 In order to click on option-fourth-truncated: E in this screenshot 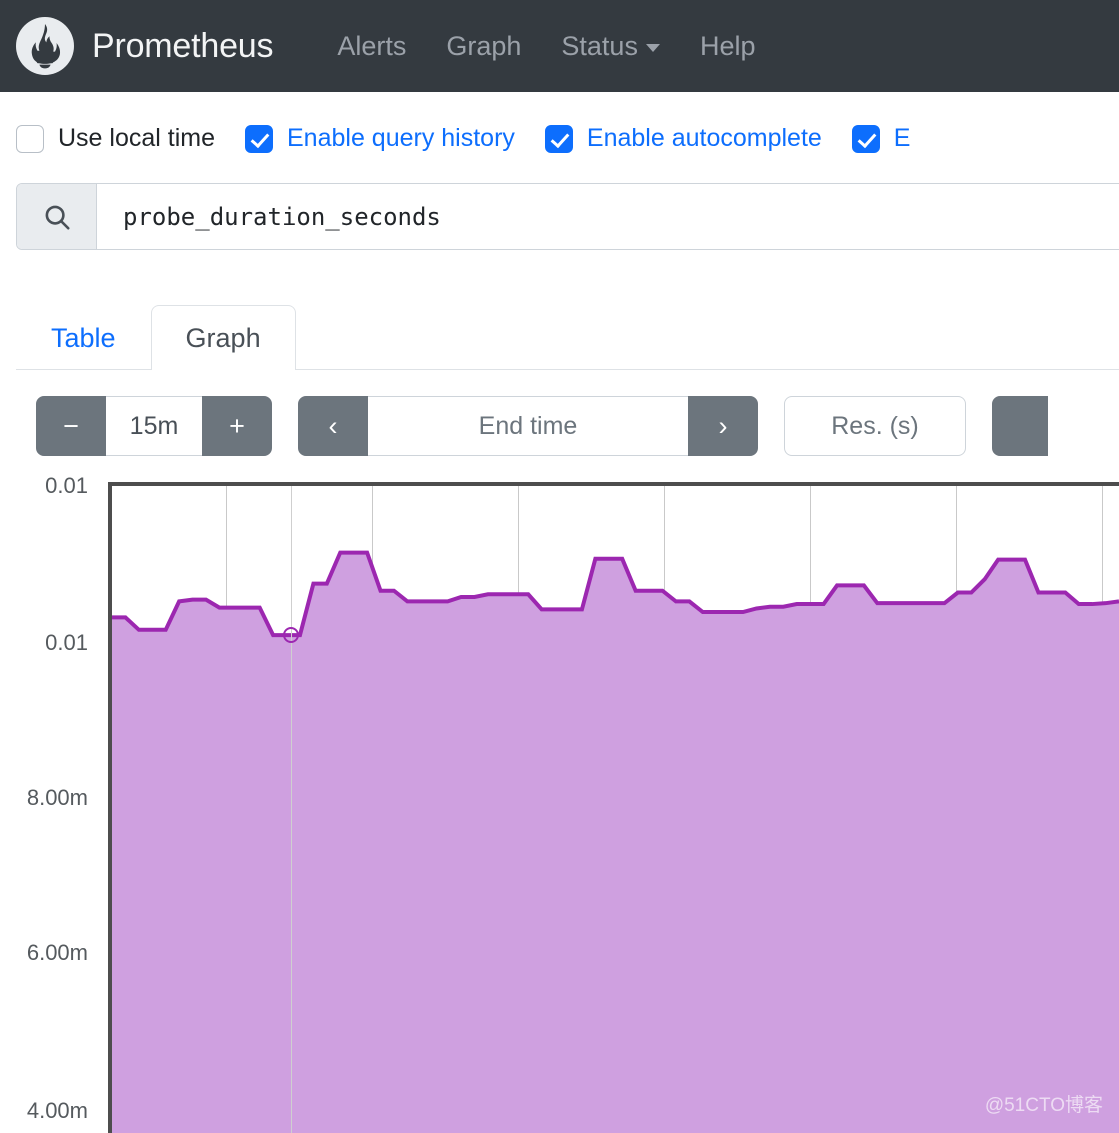, I will do `click(881, 138)`.